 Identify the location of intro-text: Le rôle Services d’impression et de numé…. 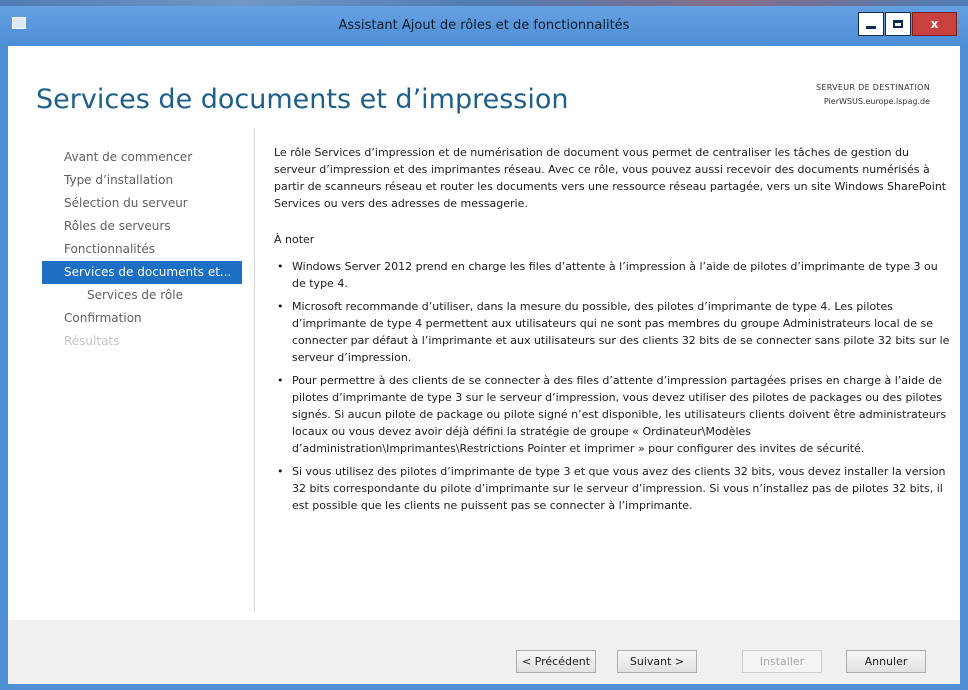
(610, 178).